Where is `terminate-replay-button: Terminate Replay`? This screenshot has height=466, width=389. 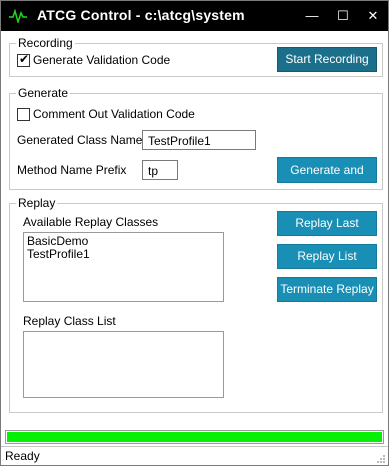
terminate-replay-button: Terminate Replay is located at coordinates (327, 289).